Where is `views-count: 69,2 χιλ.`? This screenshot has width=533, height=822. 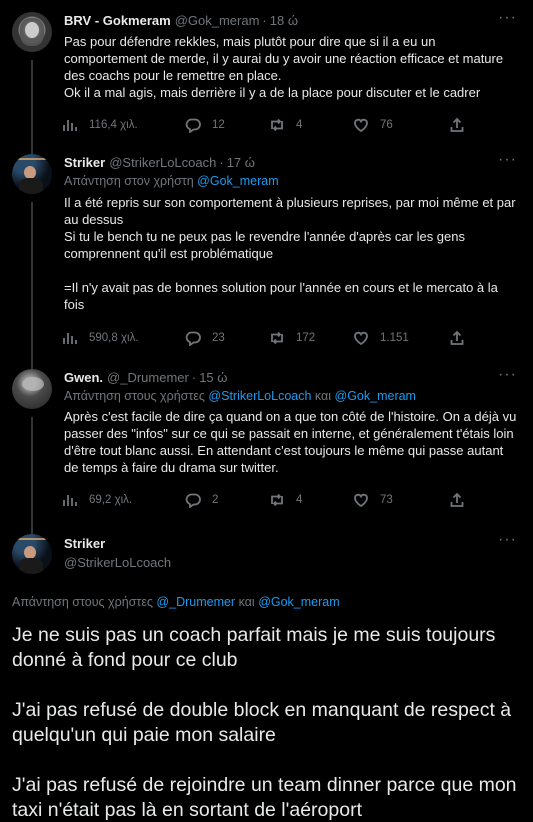 views-count: 69,2 χιλ. is located at coordinates (111, 500).